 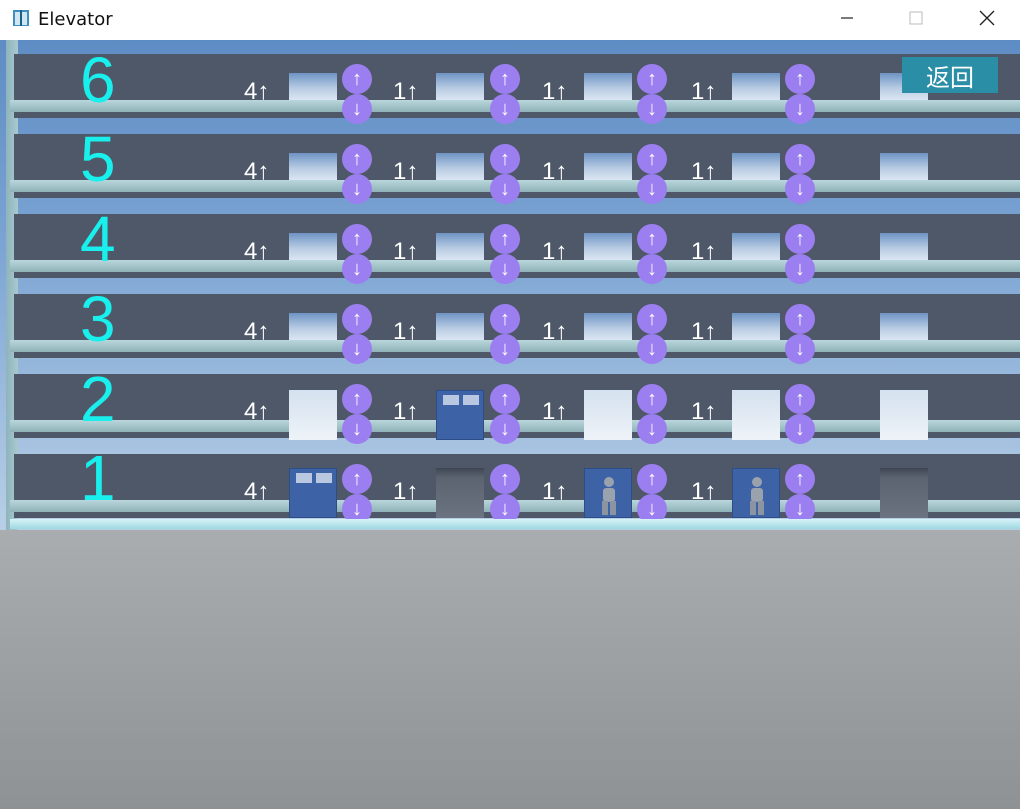 What do you see at coordinates (510, 20) in the screenshot?
I see `title-bar: Elevator` at bounding box center [510, 20].